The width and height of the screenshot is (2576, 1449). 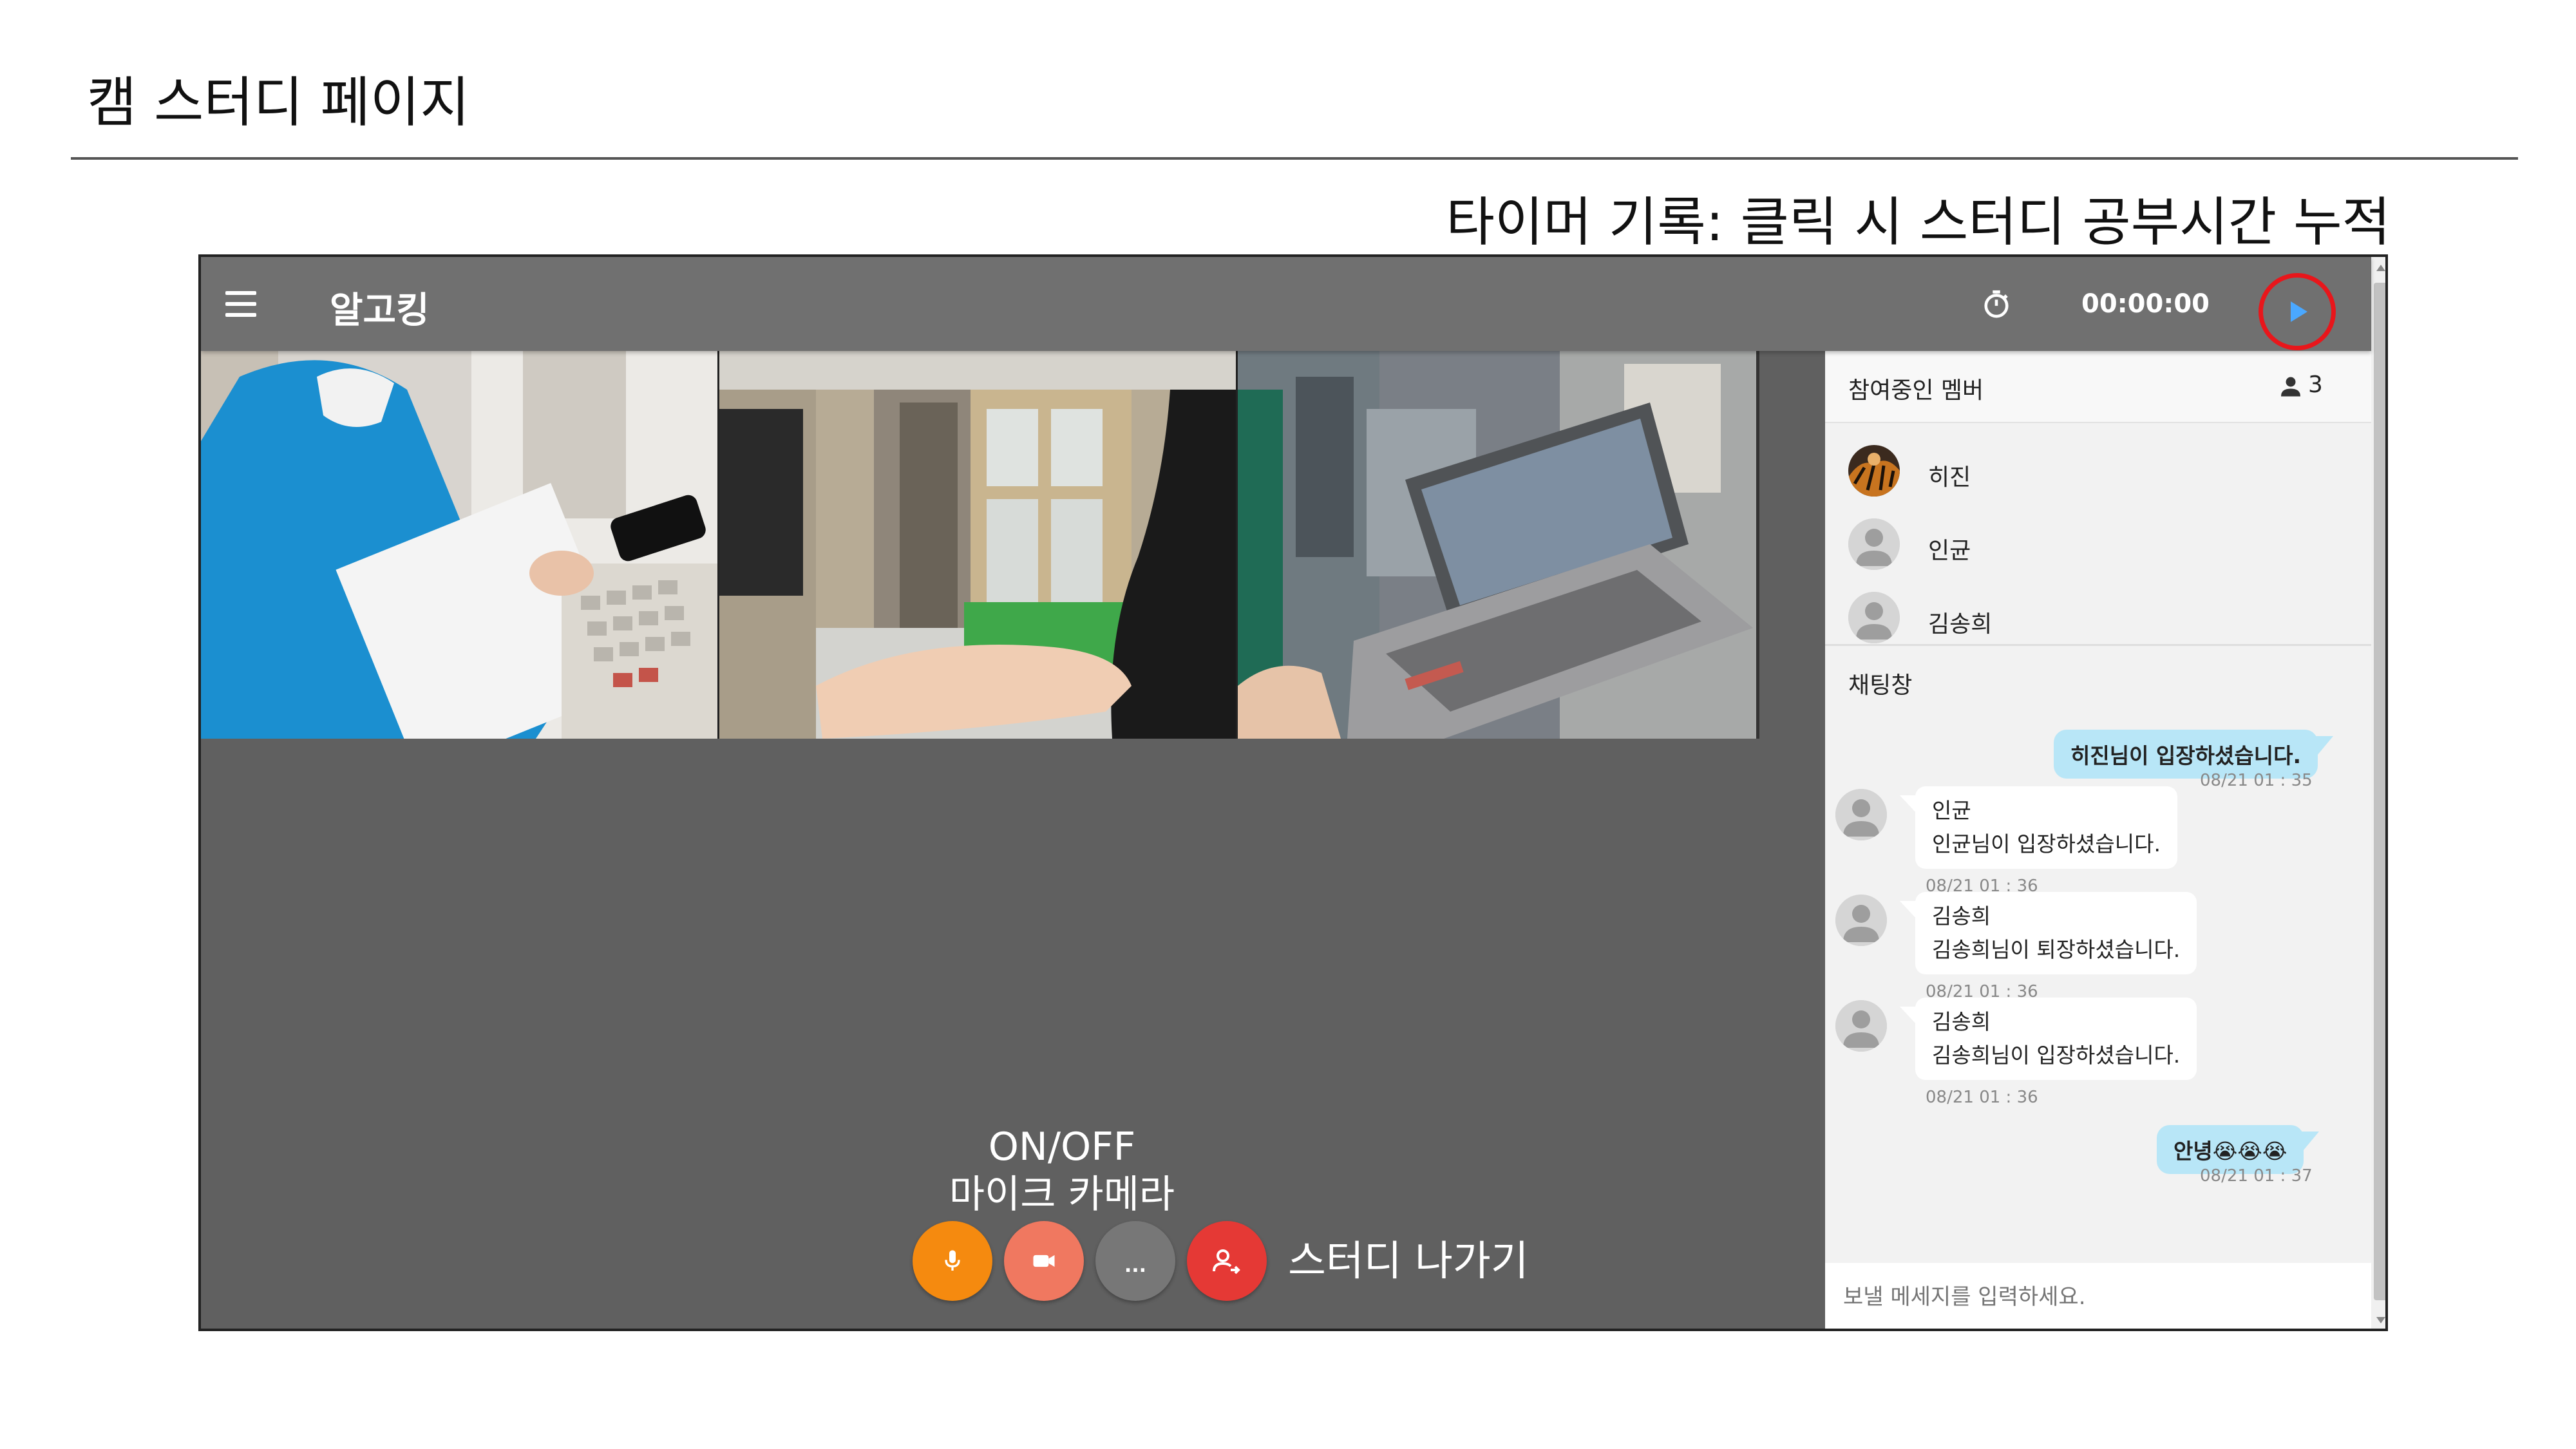 I want to click on timer-caption: 타이머 기록: 클릭 시 스터디 공부시간 누적, so click(x=1919, y=223).